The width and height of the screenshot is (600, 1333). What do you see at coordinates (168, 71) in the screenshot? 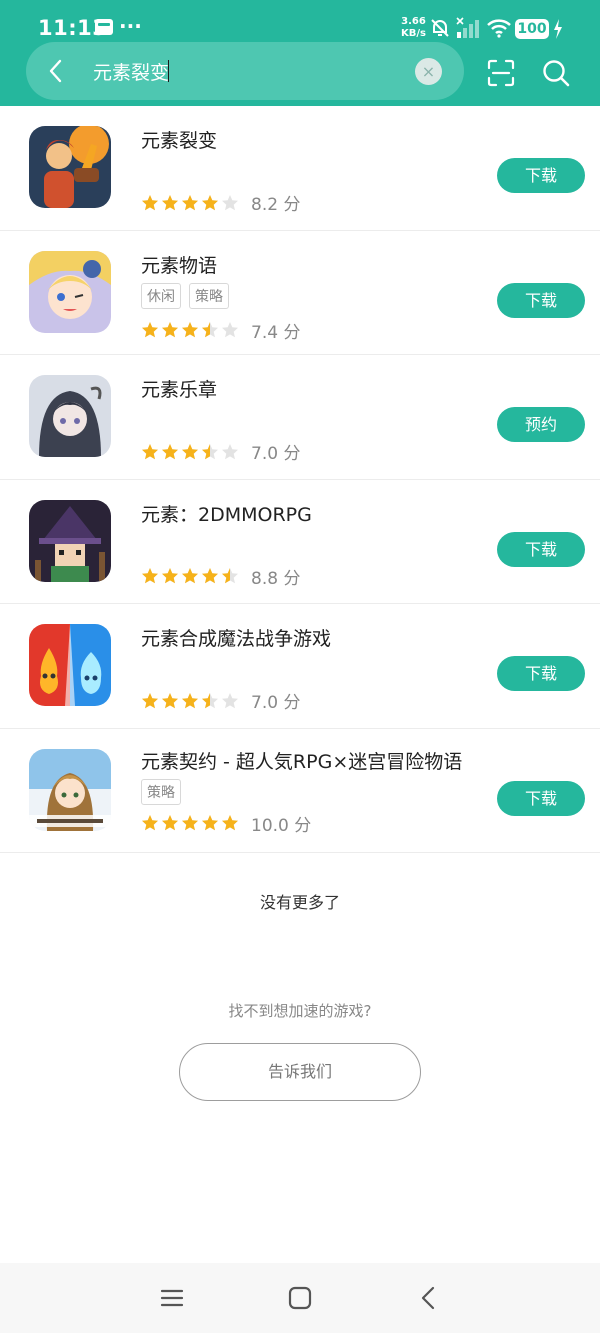
I see `text-cursor` at bounding box center [168, 71].